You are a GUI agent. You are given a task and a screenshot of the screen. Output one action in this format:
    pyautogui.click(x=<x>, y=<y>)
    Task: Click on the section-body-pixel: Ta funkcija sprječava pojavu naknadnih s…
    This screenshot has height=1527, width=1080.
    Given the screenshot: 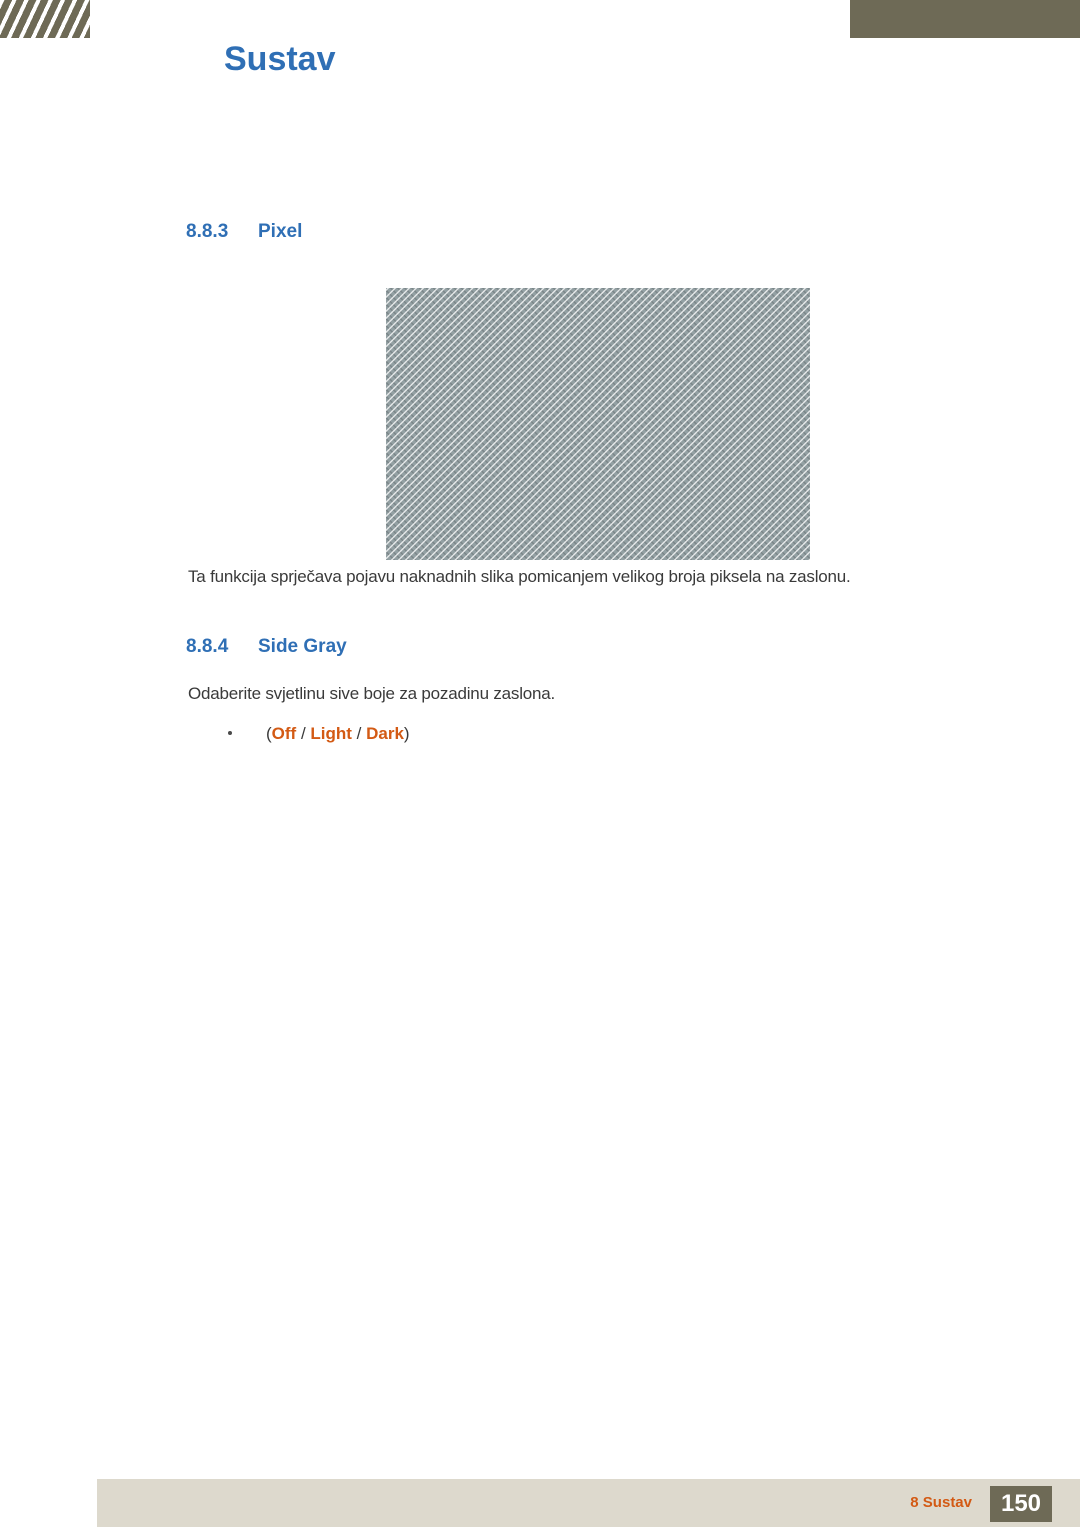 What is the action you would take?
    pyautogui.click(x=519, y=576)
    